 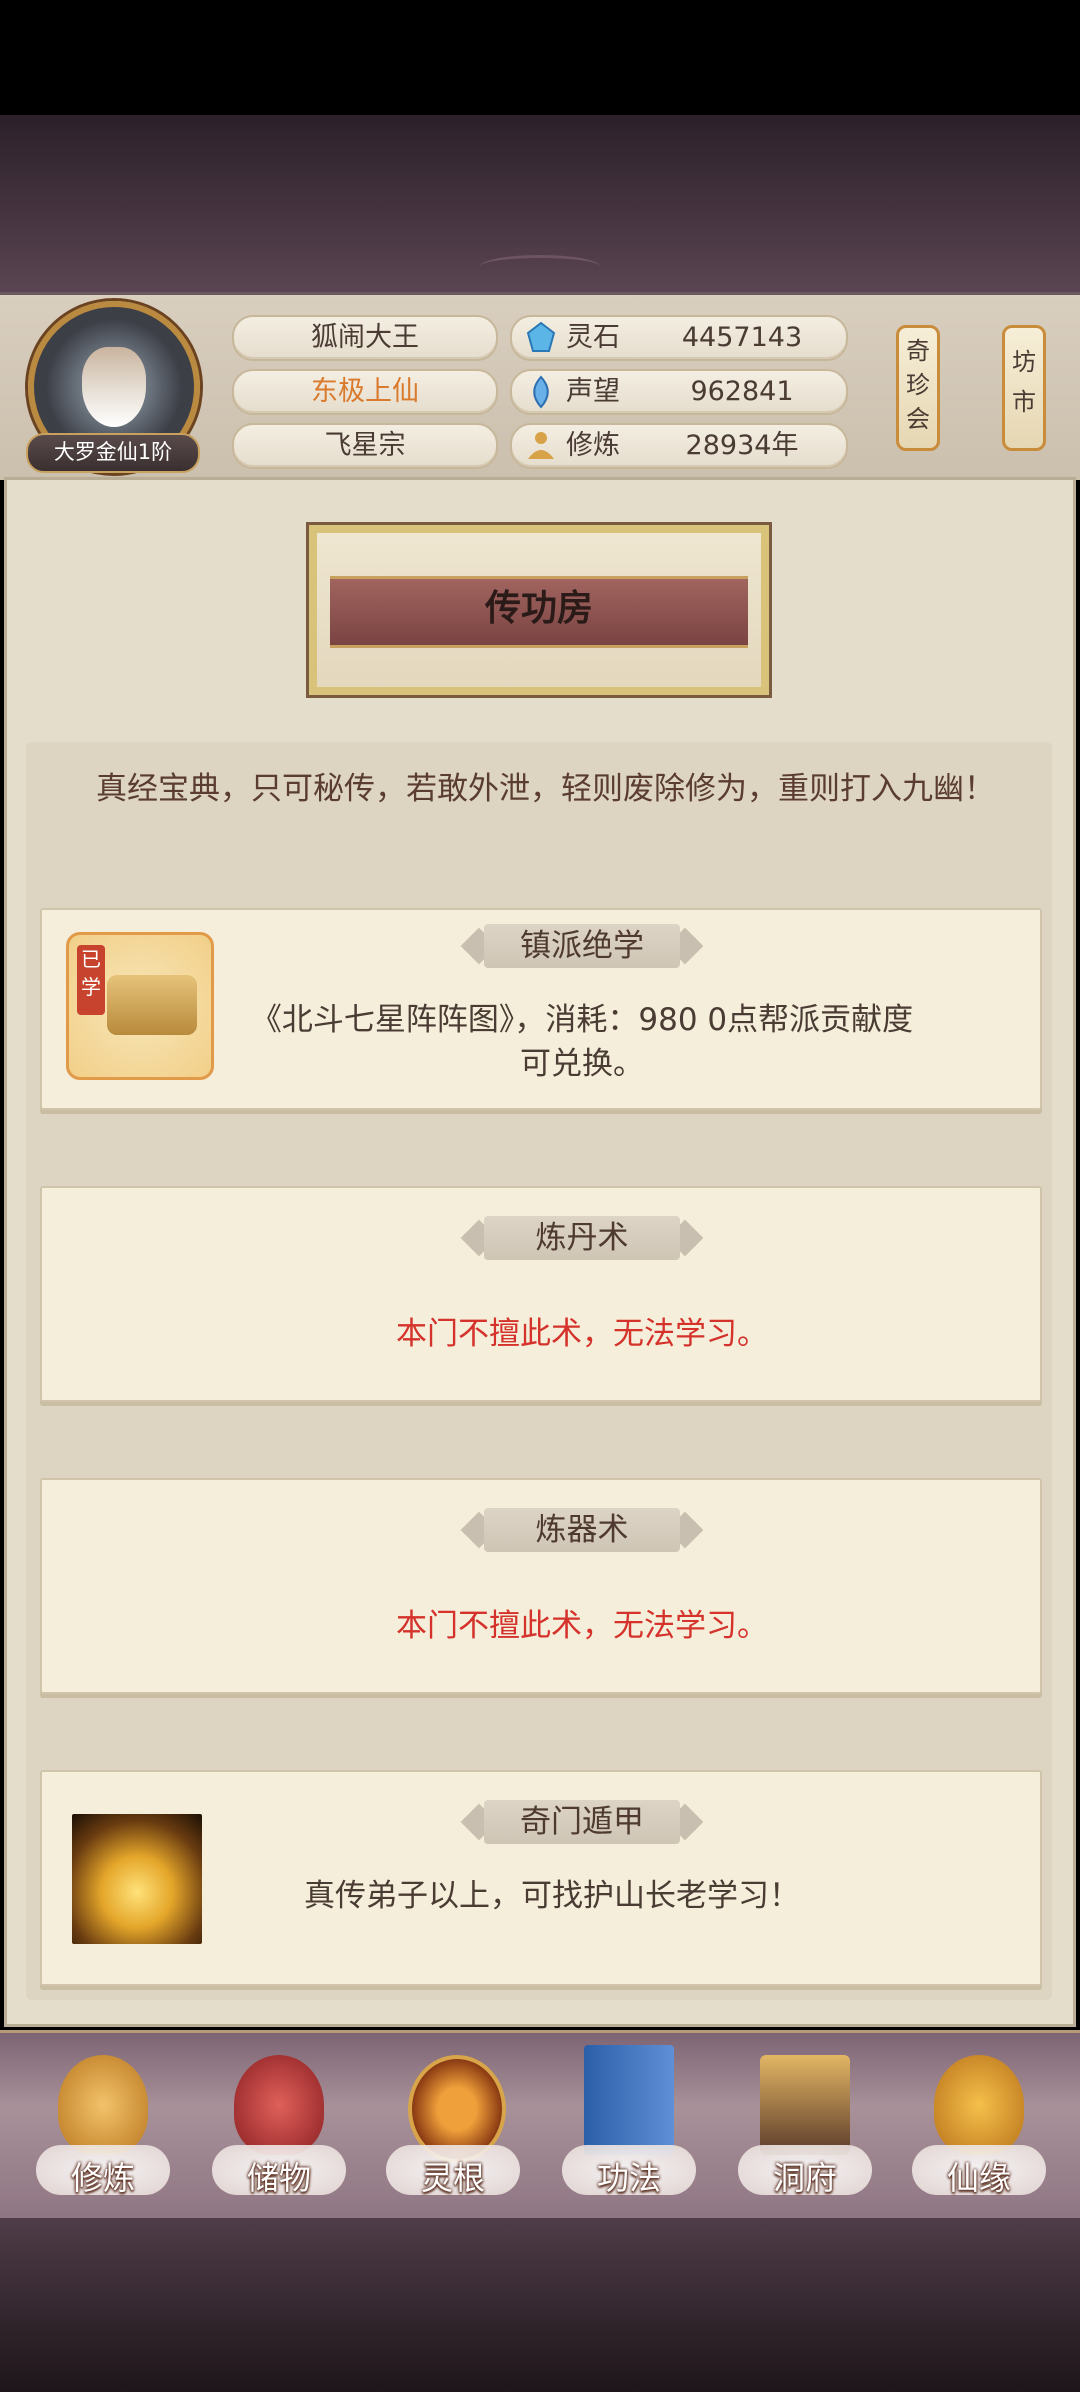 I want to click on bottom-nav: 修炼 储物 灵根 功法 洞府 仙缘, so click(x=540, y=2125).